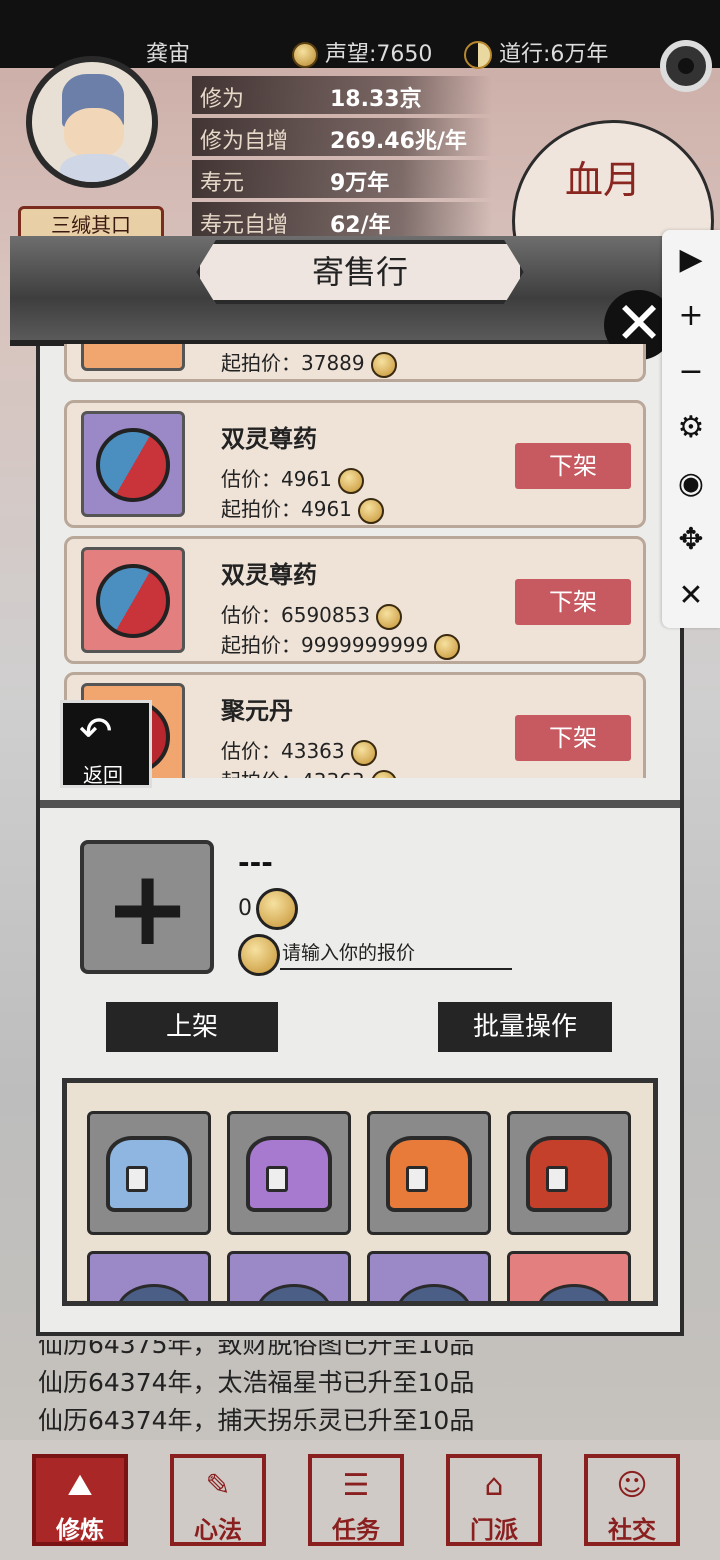 The image size is (720, 1560). Describe the element at coordinates (536, 52) in the screenshot. I see `dao-display: 道行:6万年` at that location.